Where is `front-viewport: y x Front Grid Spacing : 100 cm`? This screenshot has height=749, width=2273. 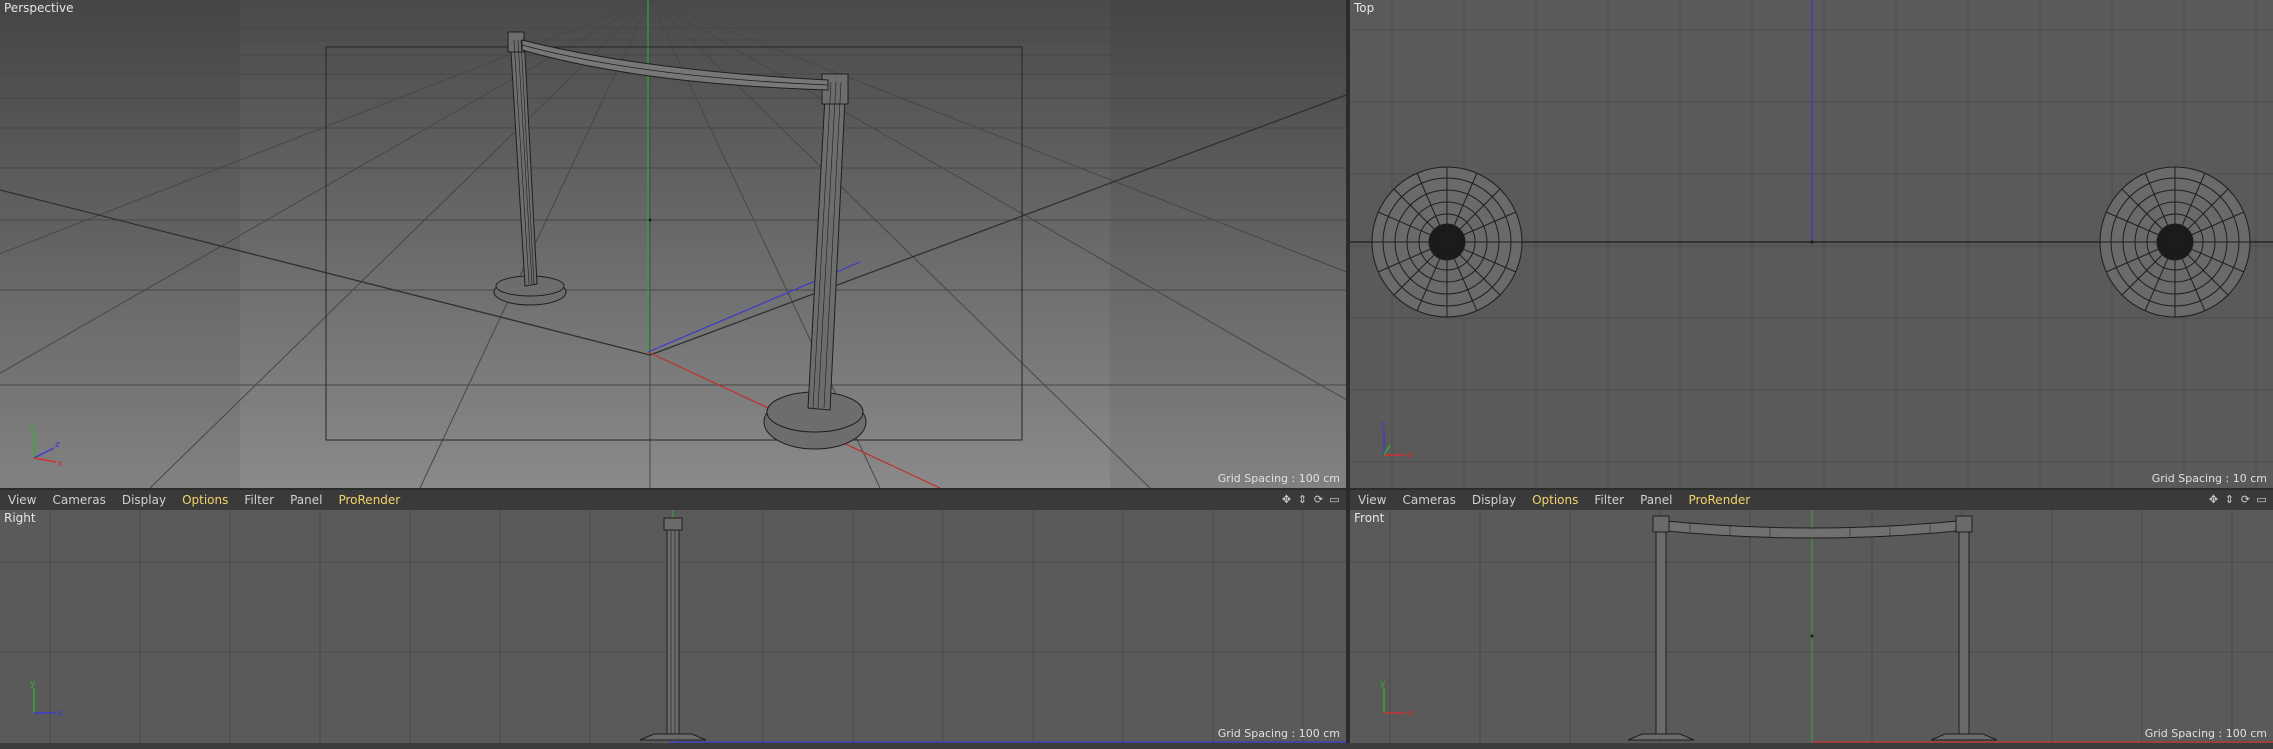 front-viewport: y x Front Grid Spacing : 100 cm is located at coordinates (1811, 626).